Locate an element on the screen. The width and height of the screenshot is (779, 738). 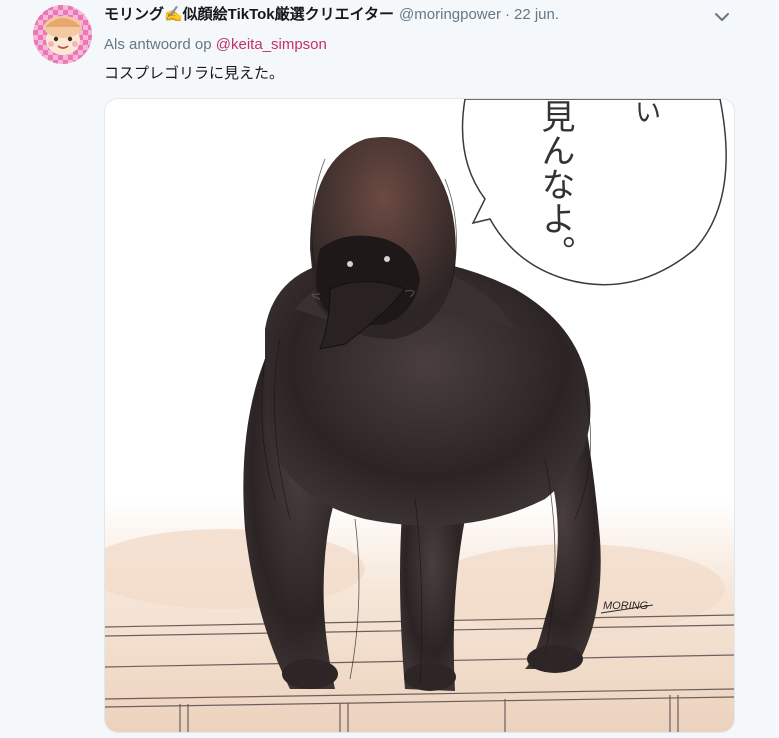
reply-mention-link: @keita_simpson is located at coordinates (271, 44).